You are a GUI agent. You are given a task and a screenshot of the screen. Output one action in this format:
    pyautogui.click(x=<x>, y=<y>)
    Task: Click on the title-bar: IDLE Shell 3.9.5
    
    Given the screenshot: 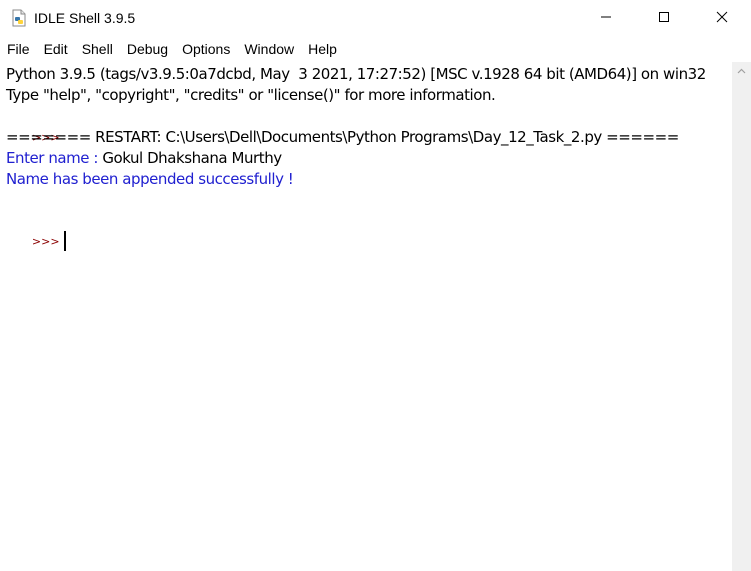 What is the action you would take?
    pyautogui.click(x=375, y=18)
    